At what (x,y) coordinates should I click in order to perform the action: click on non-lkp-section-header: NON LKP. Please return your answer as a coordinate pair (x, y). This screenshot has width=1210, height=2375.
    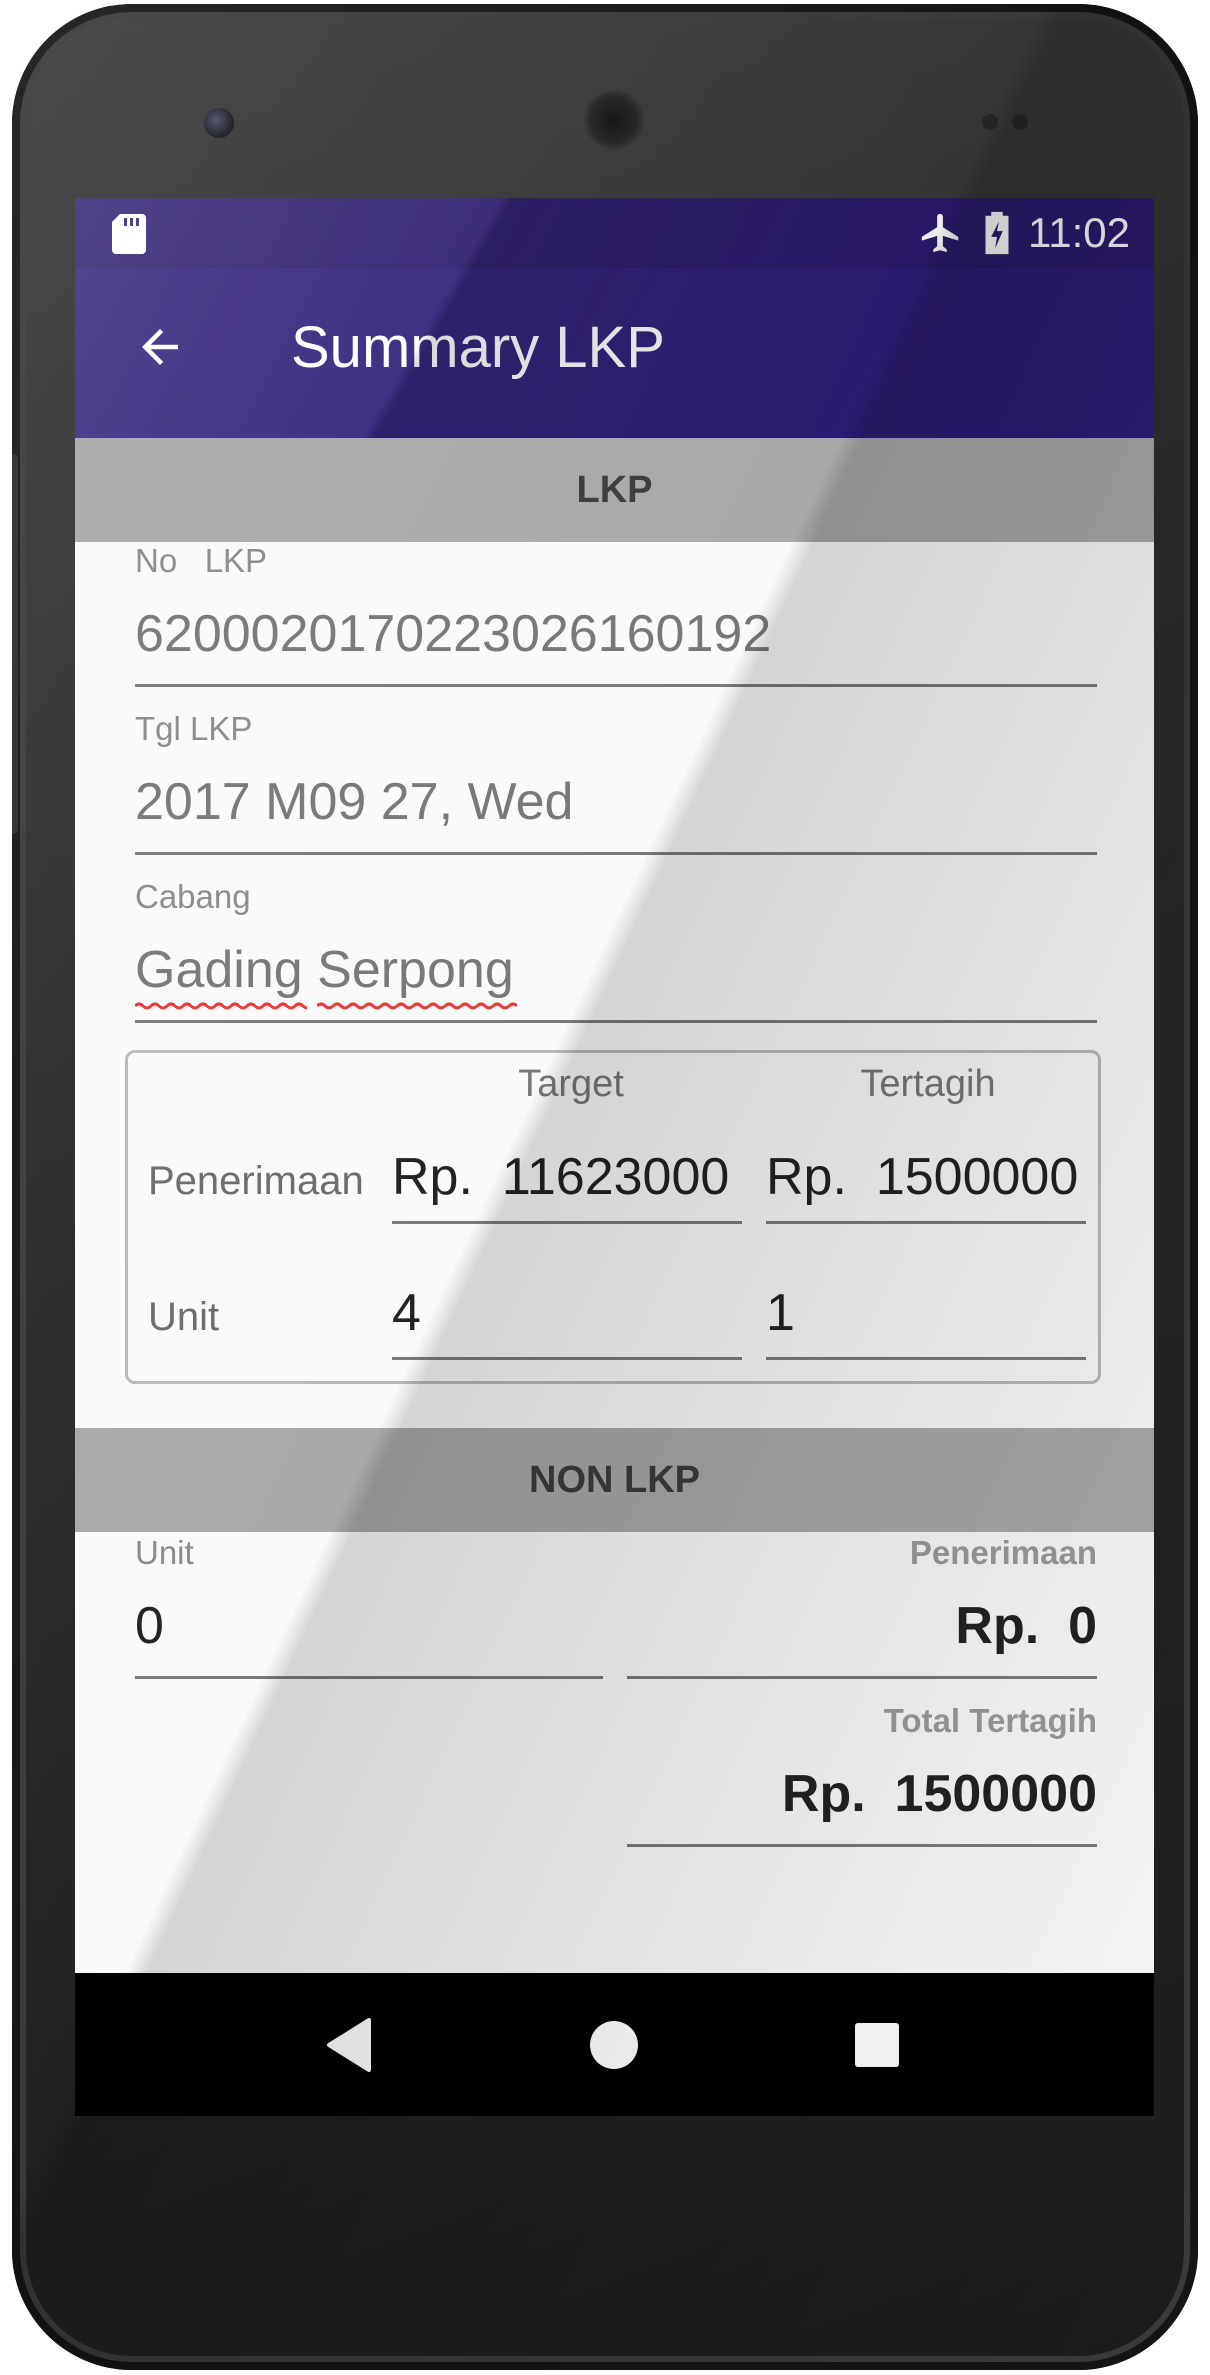
    Looking at the image, I should click on (614, 1480).